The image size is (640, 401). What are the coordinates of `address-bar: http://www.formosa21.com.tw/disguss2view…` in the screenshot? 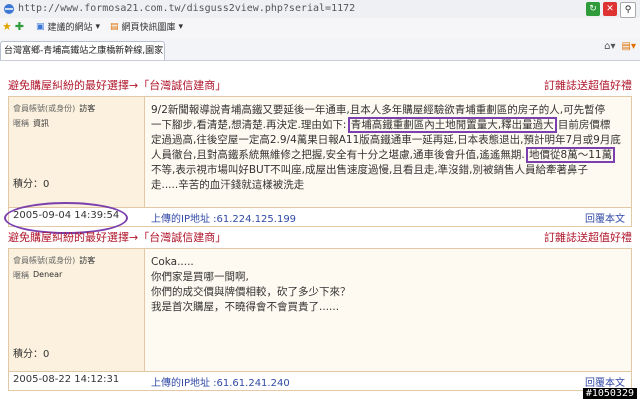 It's located at (320, 9).